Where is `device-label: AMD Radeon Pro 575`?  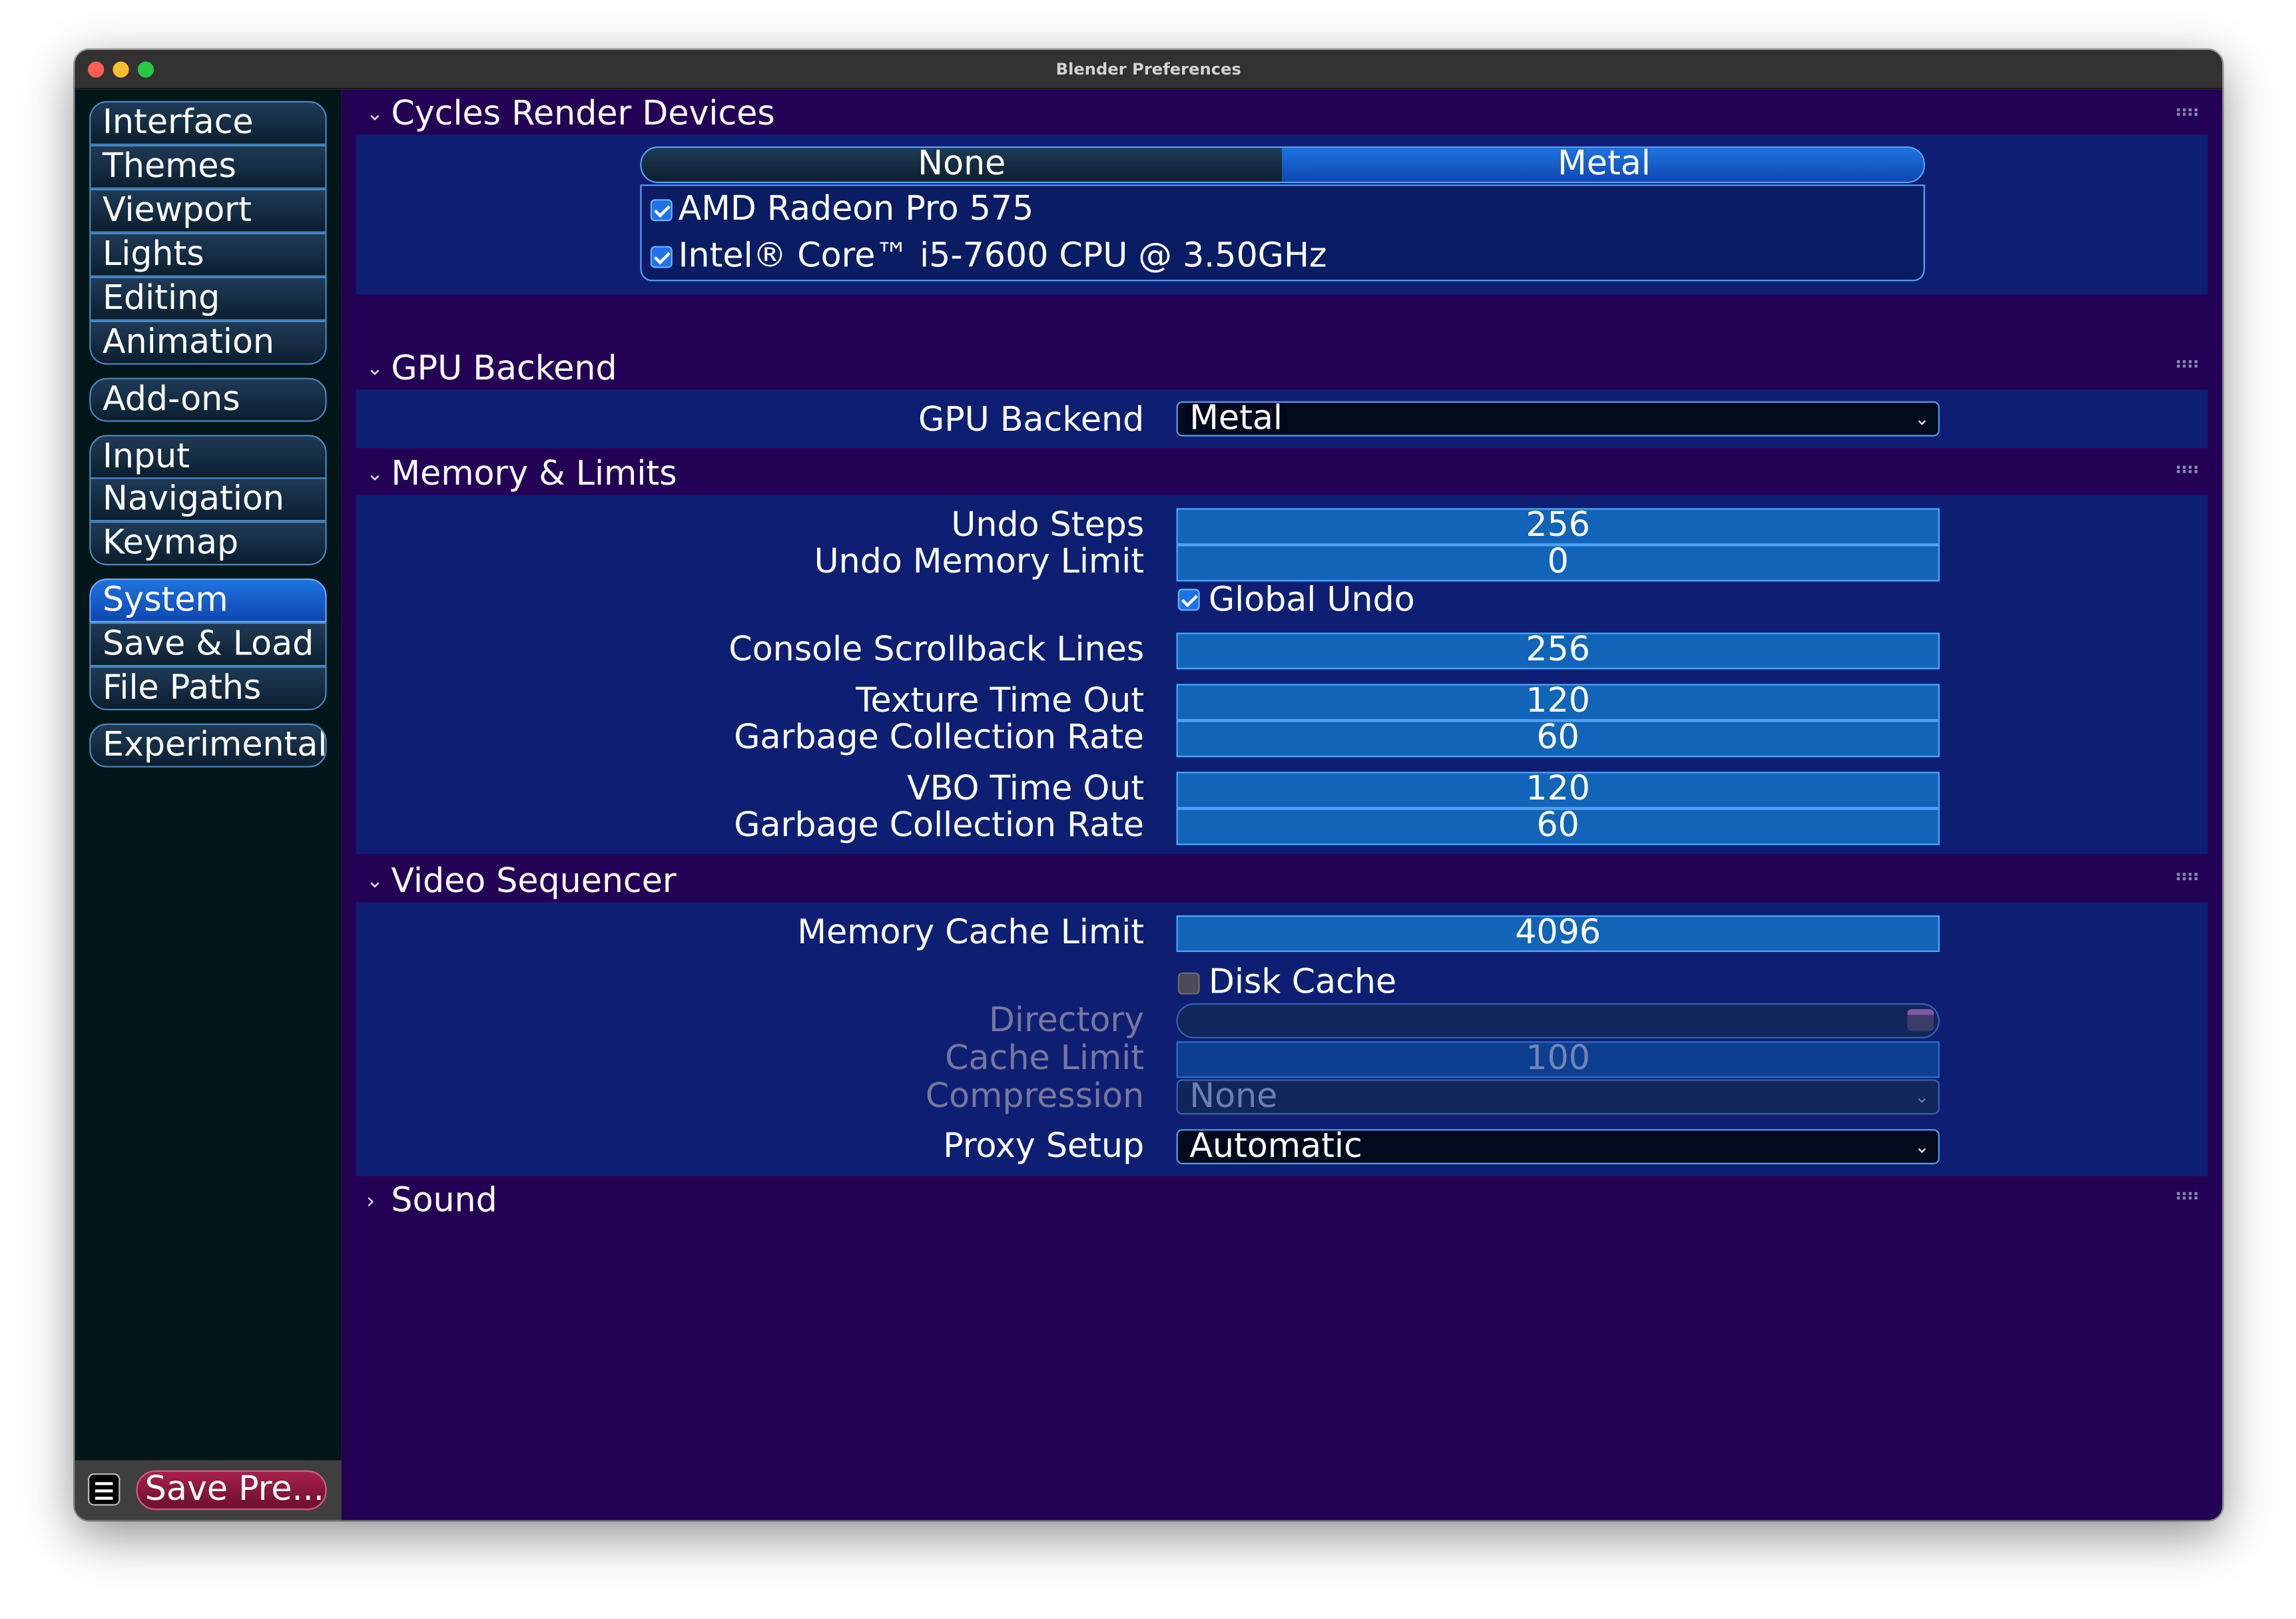
device-label: AMD Radeon Pro 575 is located at coordinates (856, 210).